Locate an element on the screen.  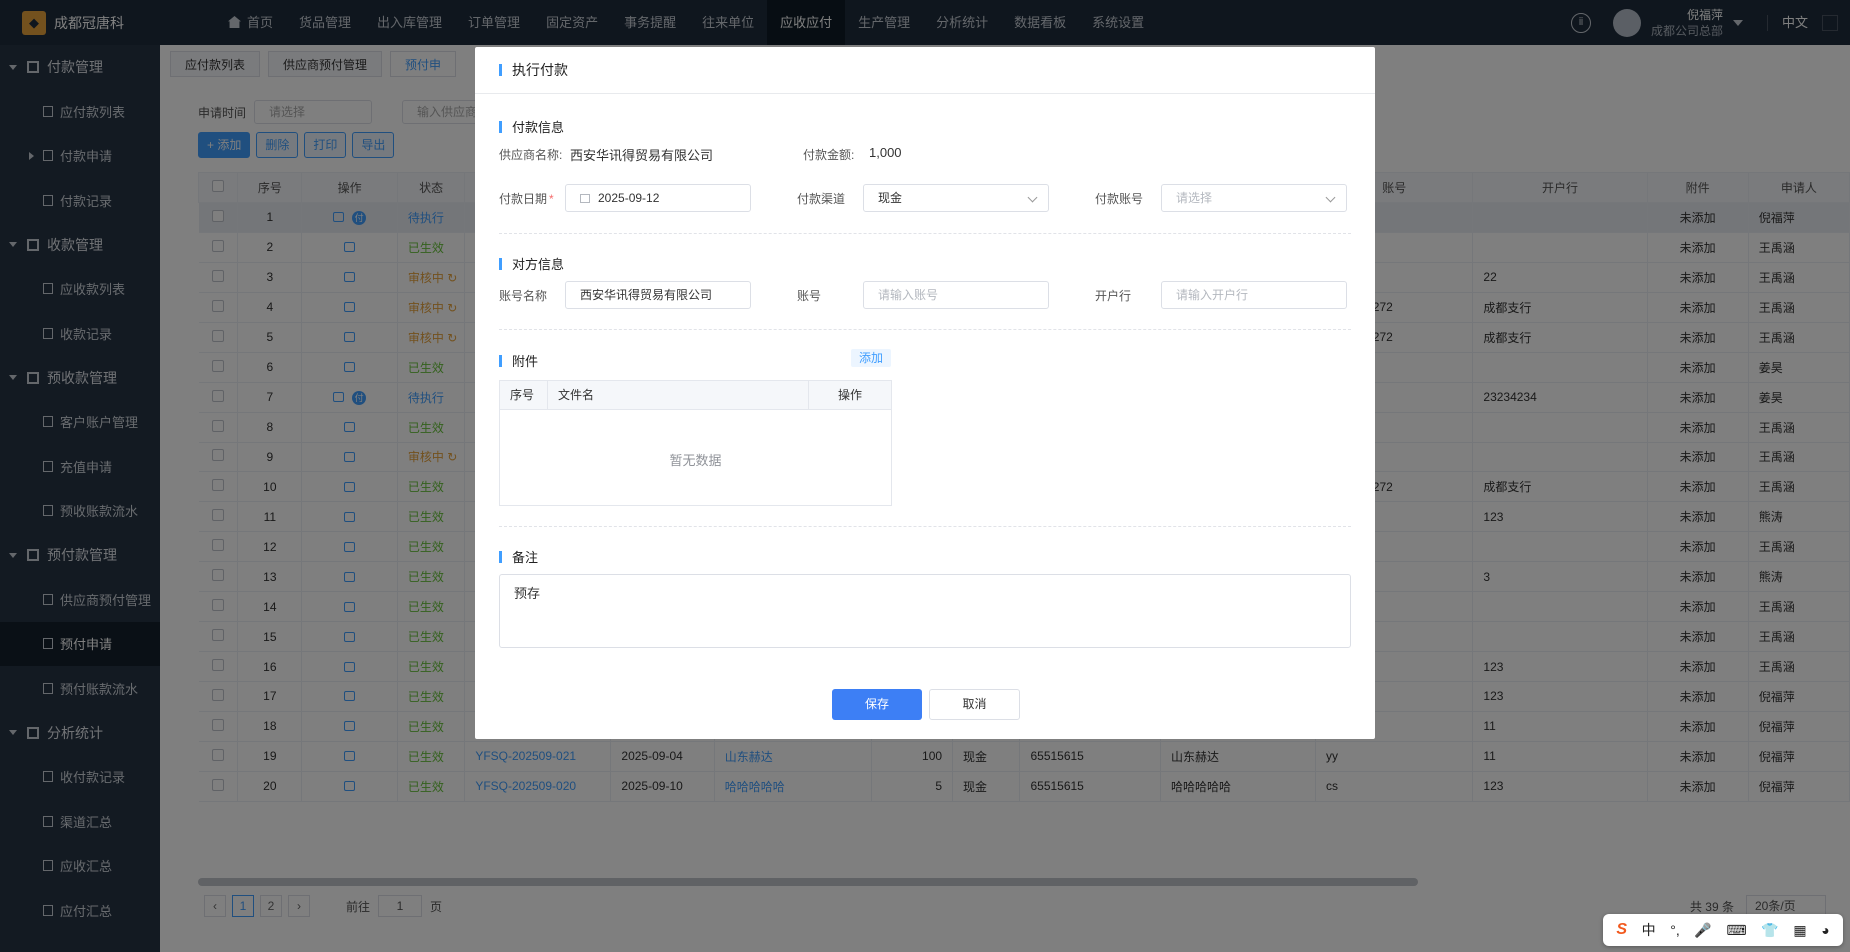
skin-icon: 👕 is located at coordinates (1769, 930).